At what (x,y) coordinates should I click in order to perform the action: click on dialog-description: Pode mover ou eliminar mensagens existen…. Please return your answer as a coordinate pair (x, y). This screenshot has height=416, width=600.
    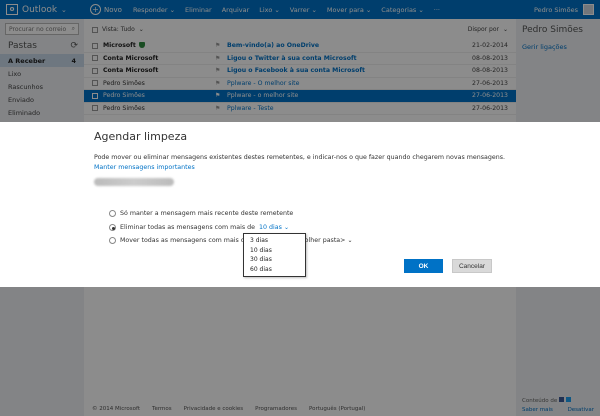
    Looking at the image, I should click on (300, 157).